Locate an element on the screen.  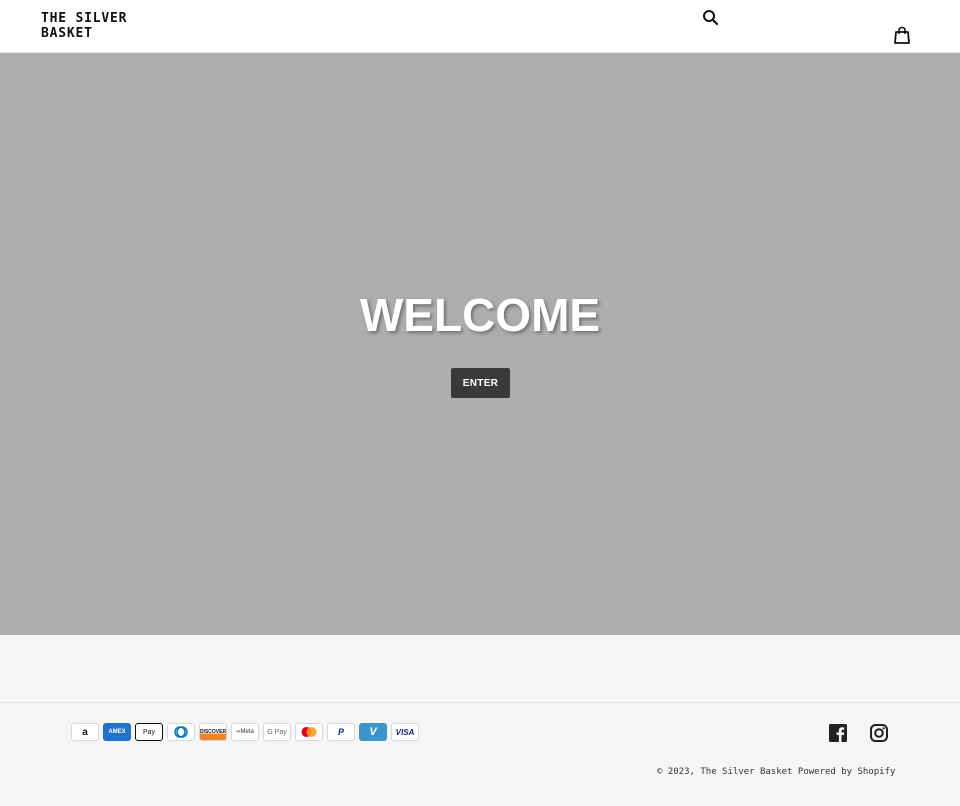
mastercard-icon is located at coordinates (309, 732).